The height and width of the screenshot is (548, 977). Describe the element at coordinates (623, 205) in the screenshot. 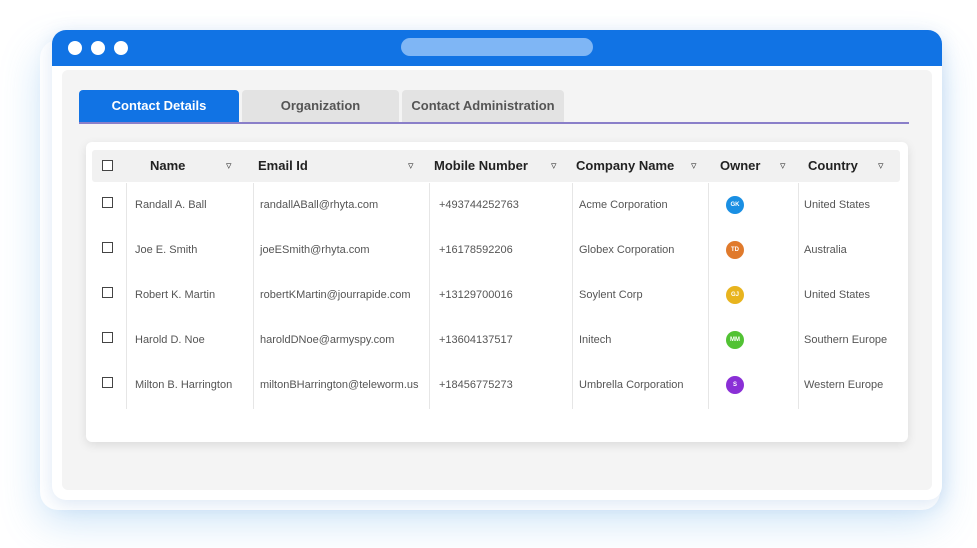

I see `cell-company: Acme Corporation` at that location.